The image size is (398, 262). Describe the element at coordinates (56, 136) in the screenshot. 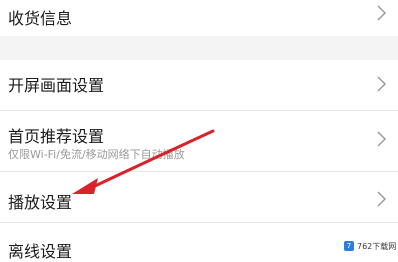

I see `settings-item-label: 首页推荐设置` at that location.